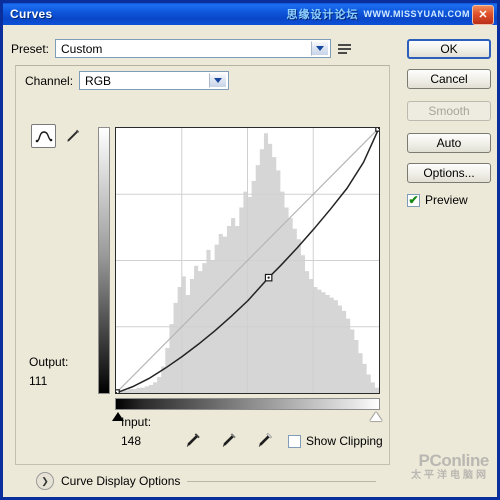 Image resolution: width=500 pixels, height=500 pixels. What do you see at coordinates (344, 441) in the screenshot?
I see `show-clipping-label: Show Clipping` at bounding box center [344, 441].